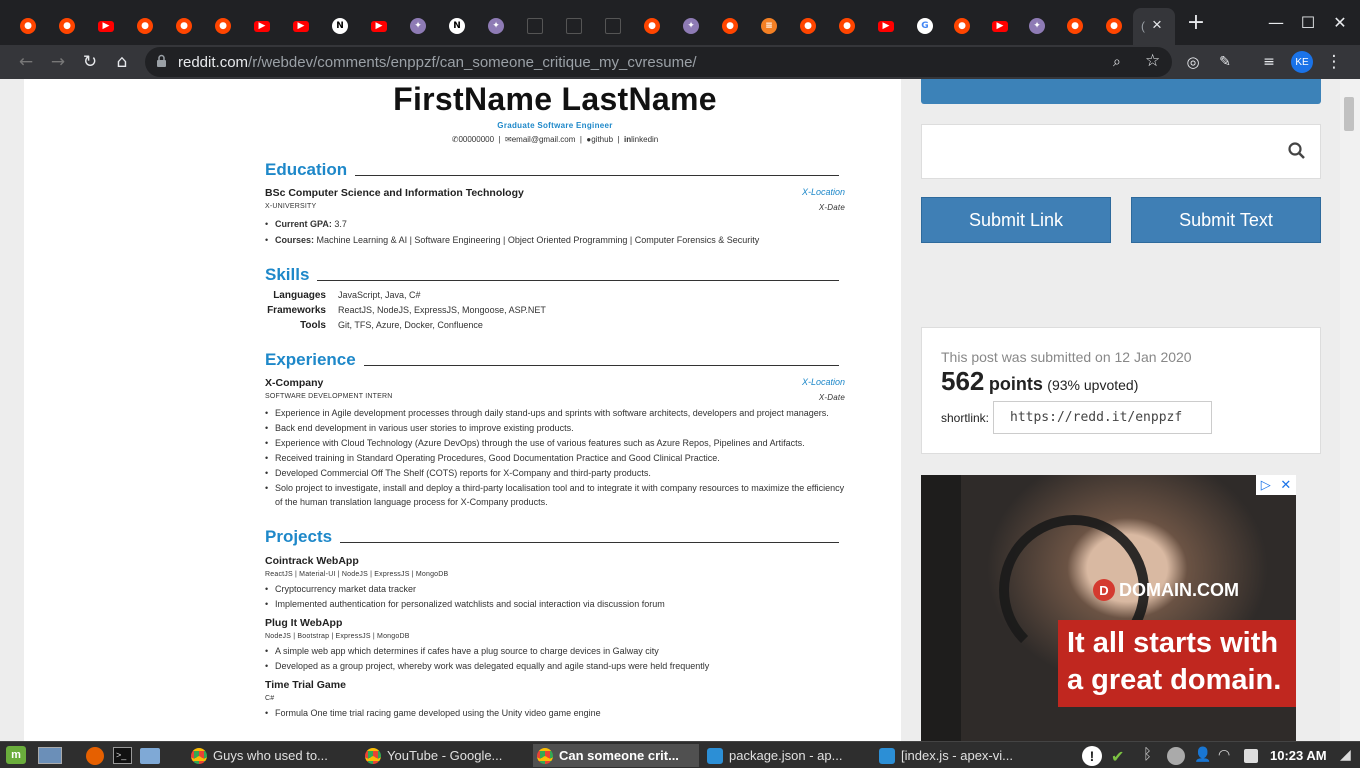 The width and height of the screenshot is (1360, 768). Describe the element at coordinates (1350, 410) in the screenshot. I see `page-scrollbar` at that location.